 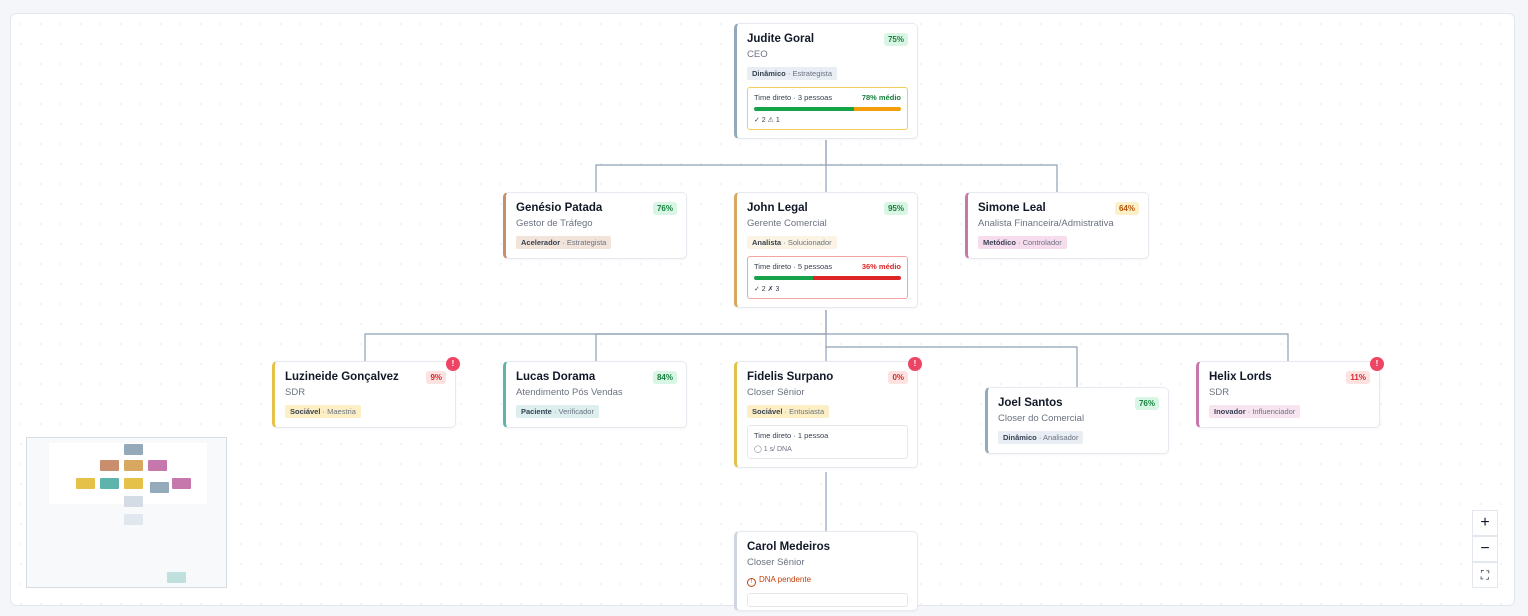 I want to click on node-name: Luzineide Gonçalvez, so click(x=342, y=377).